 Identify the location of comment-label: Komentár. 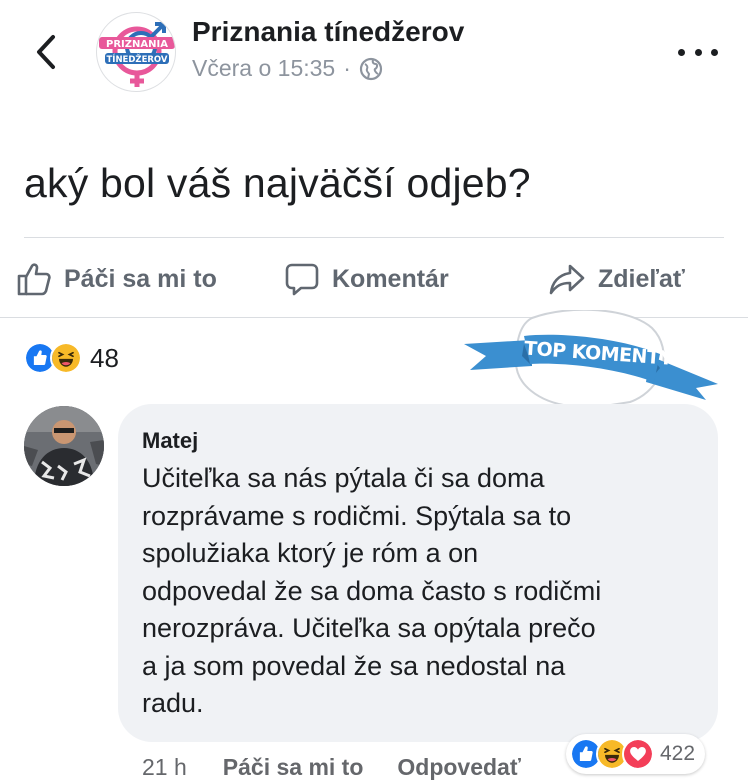
(390, 278).